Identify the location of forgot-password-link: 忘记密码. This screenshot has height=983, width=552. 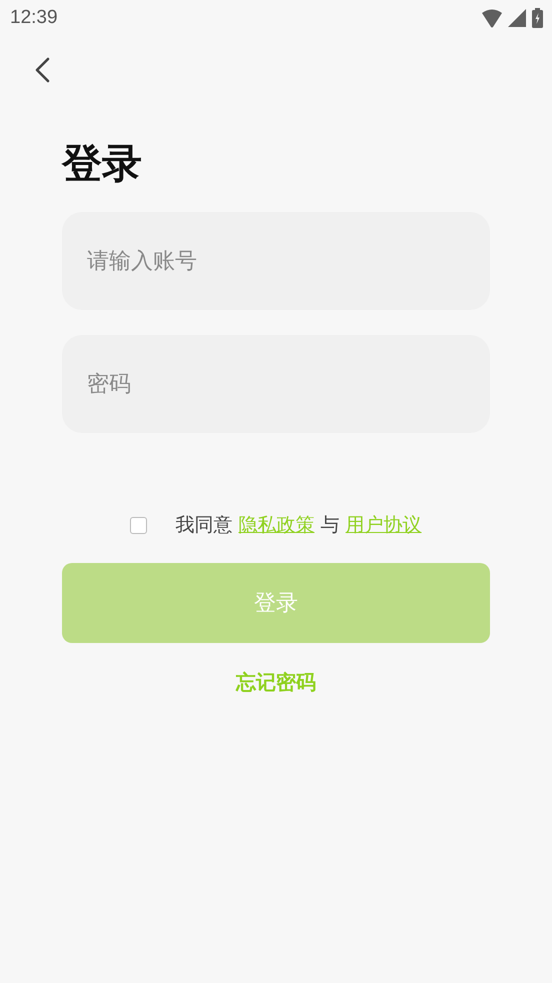
(276, 682).